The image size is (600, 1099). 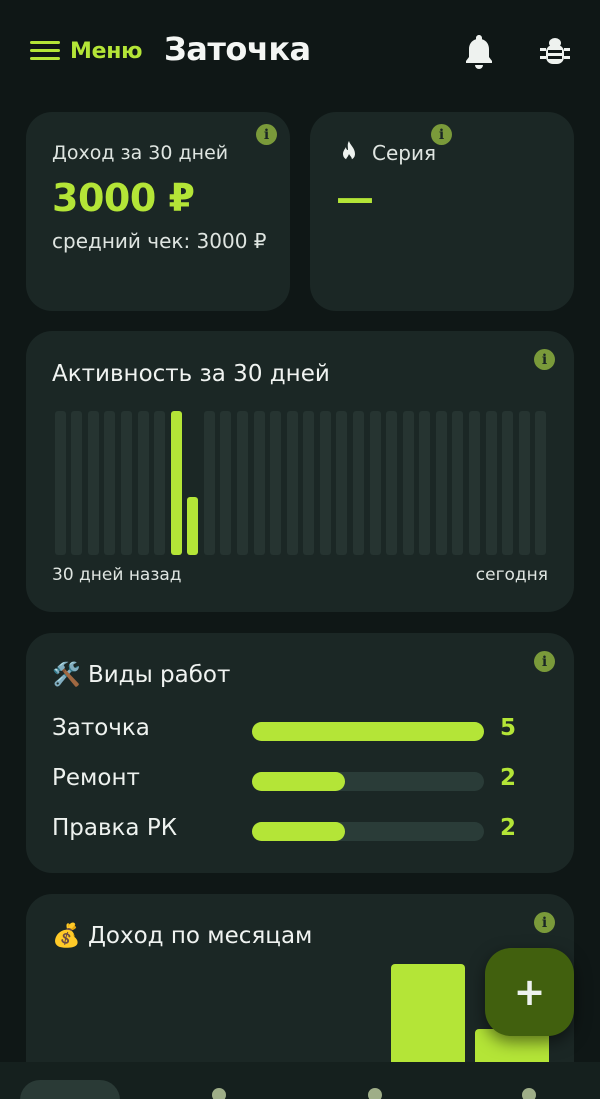 I want to click on work-type-name: Заточка, so click(x=101, y=728).